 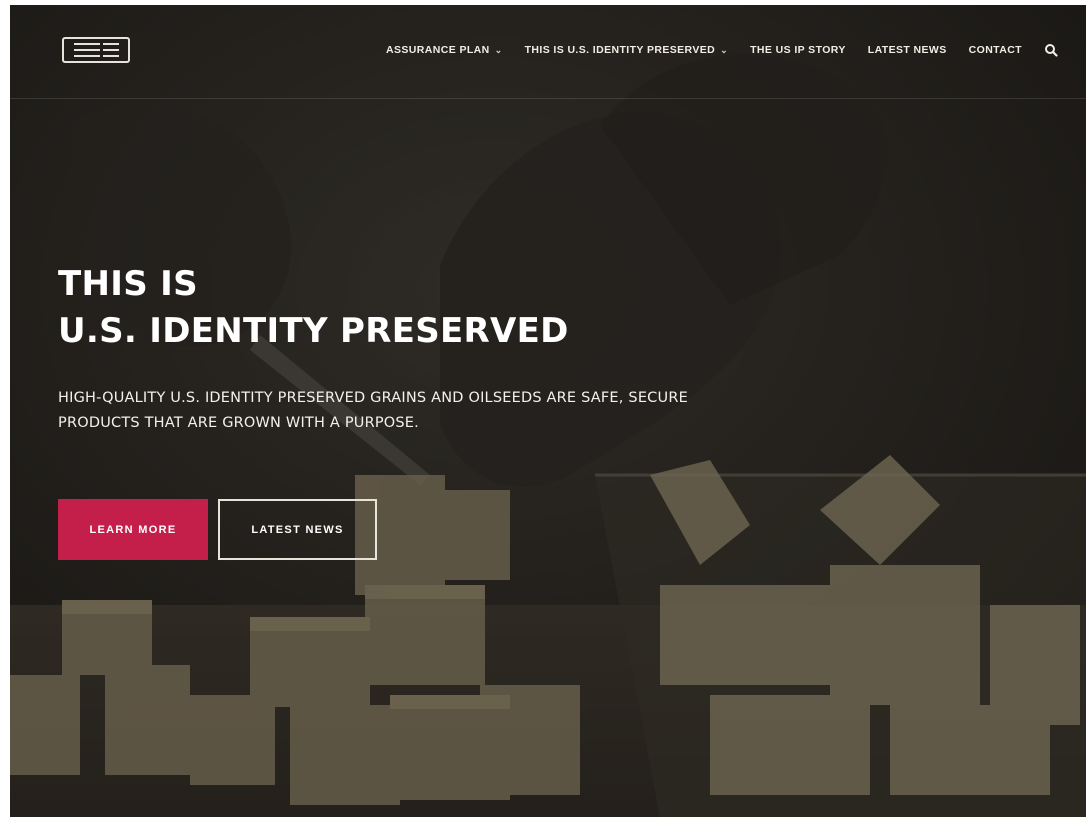 What do you see at coordinates (297, 529) in the screenshot?
I see `latest-news-button: LATEST NEWS` at bounding box center [297, 529].